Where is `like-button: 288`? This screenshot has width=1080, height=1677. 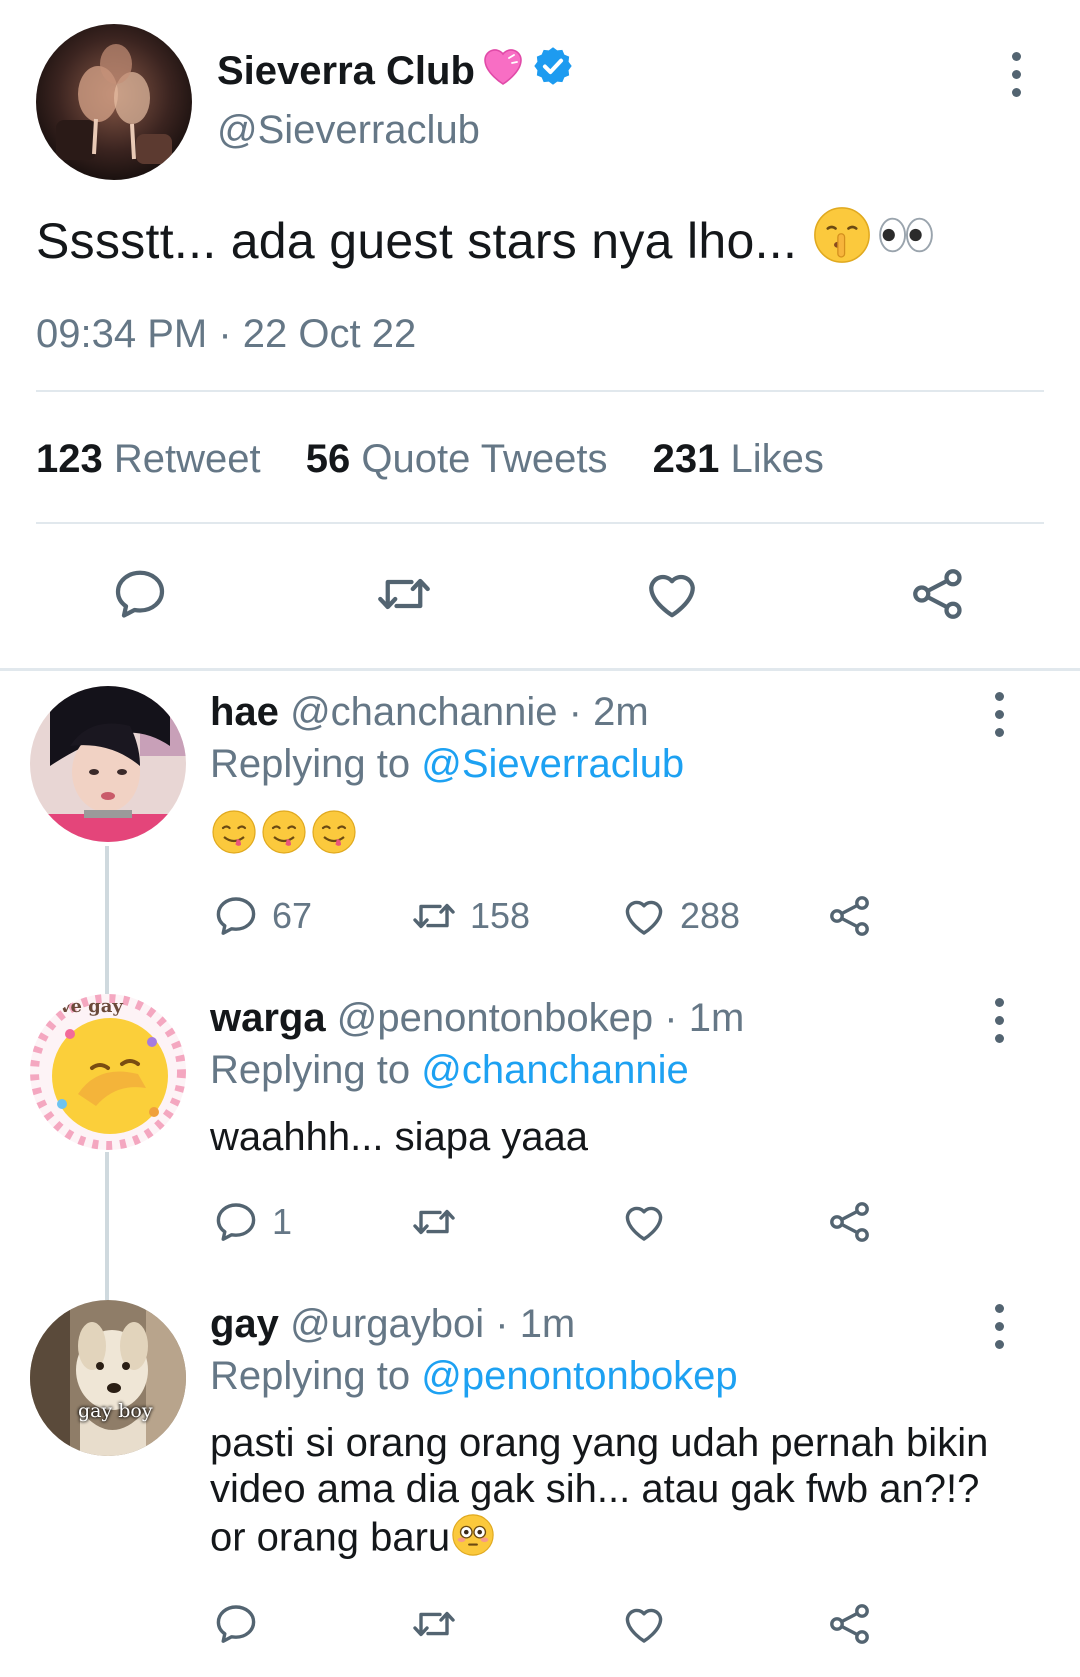
like-button: 288 is located at coordinates (680, 916).